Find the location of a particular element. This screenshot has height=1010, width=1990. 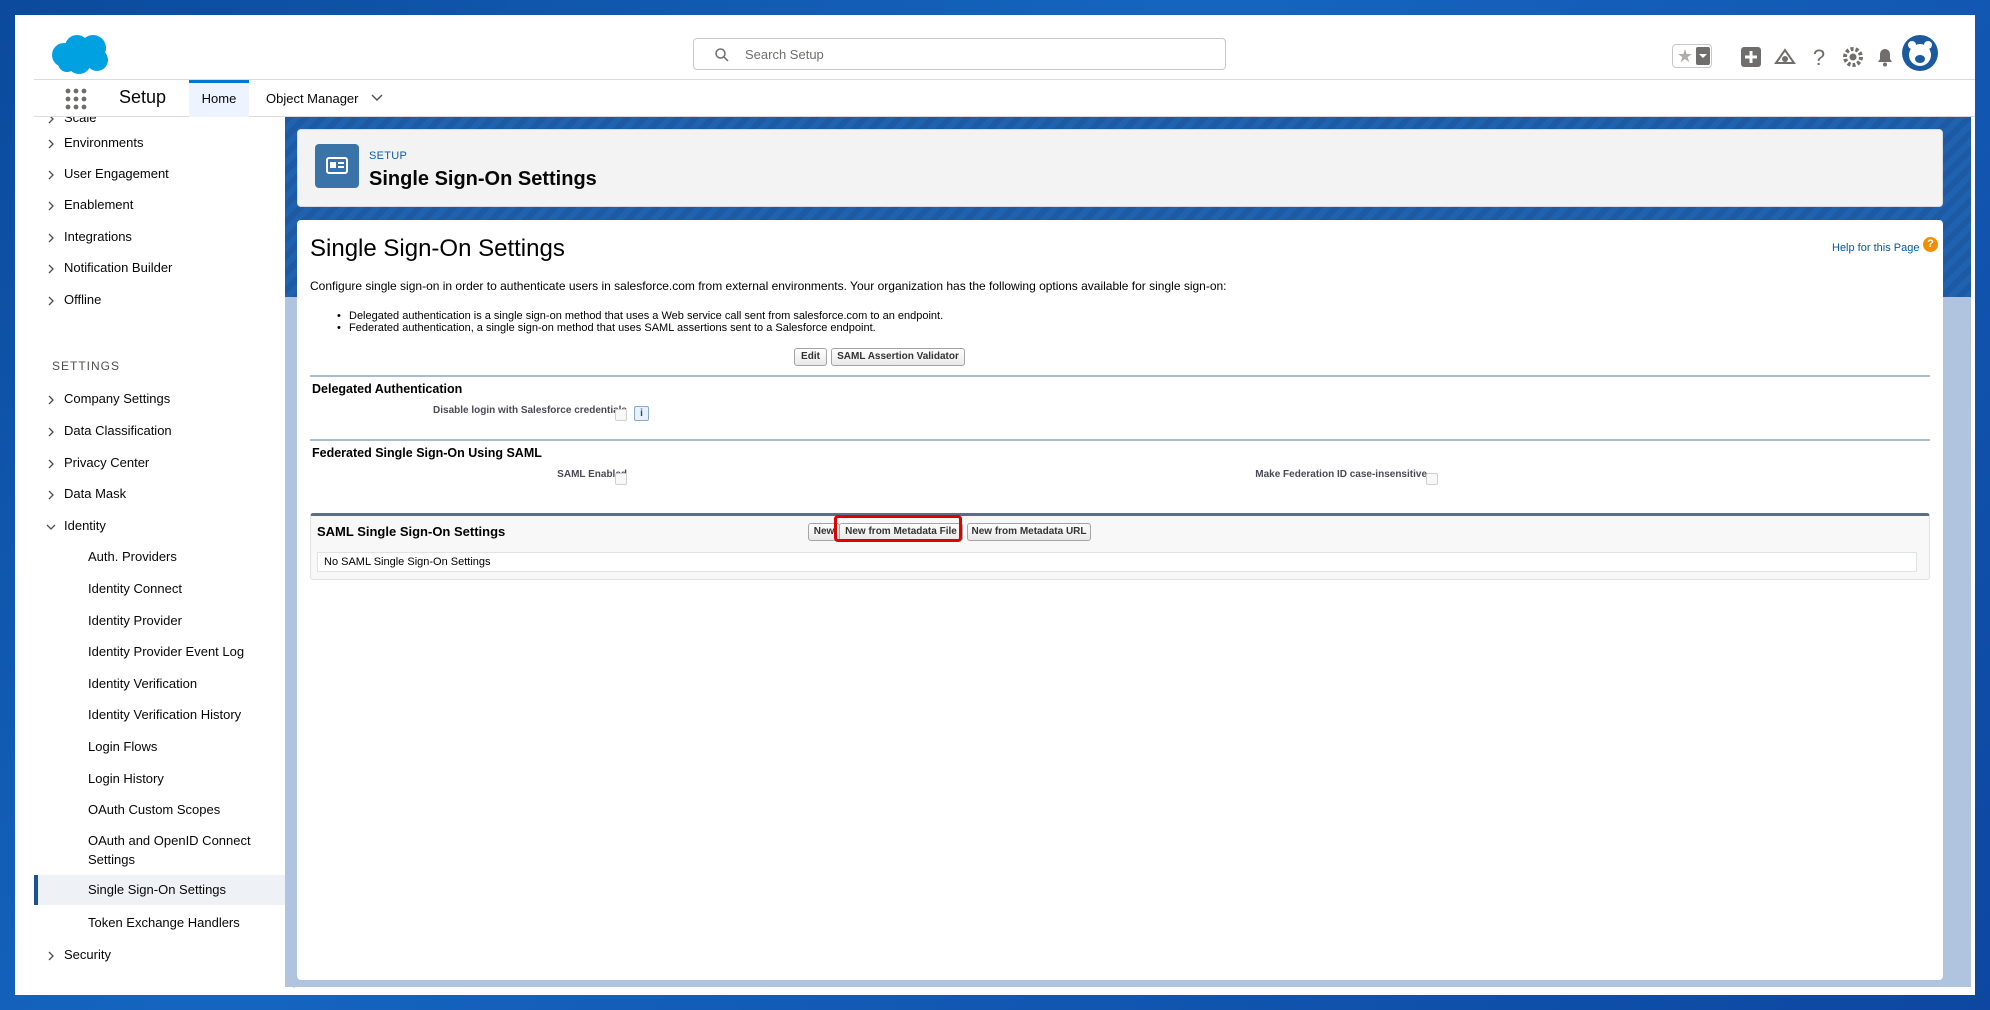

page-title: Single Sign-On Settings is located at coordinates (483, 179).